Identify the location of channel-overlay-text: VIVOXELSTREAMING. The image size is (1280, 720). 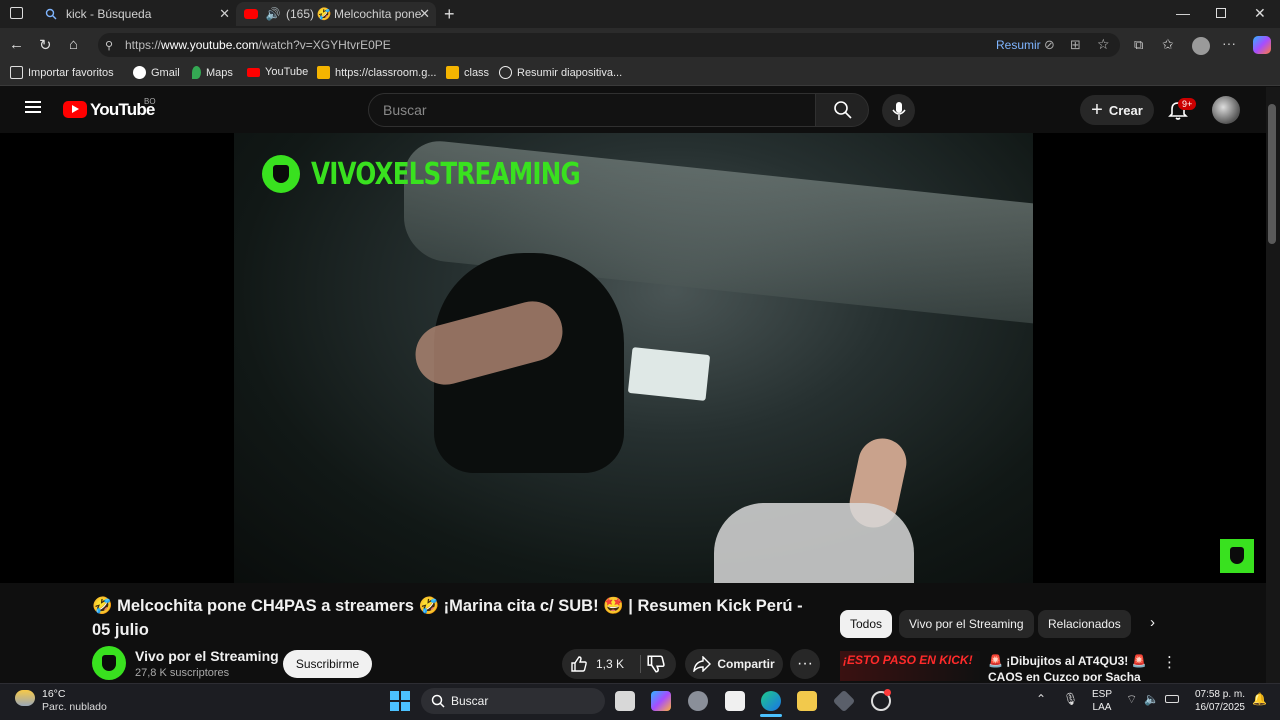
(446, 174).